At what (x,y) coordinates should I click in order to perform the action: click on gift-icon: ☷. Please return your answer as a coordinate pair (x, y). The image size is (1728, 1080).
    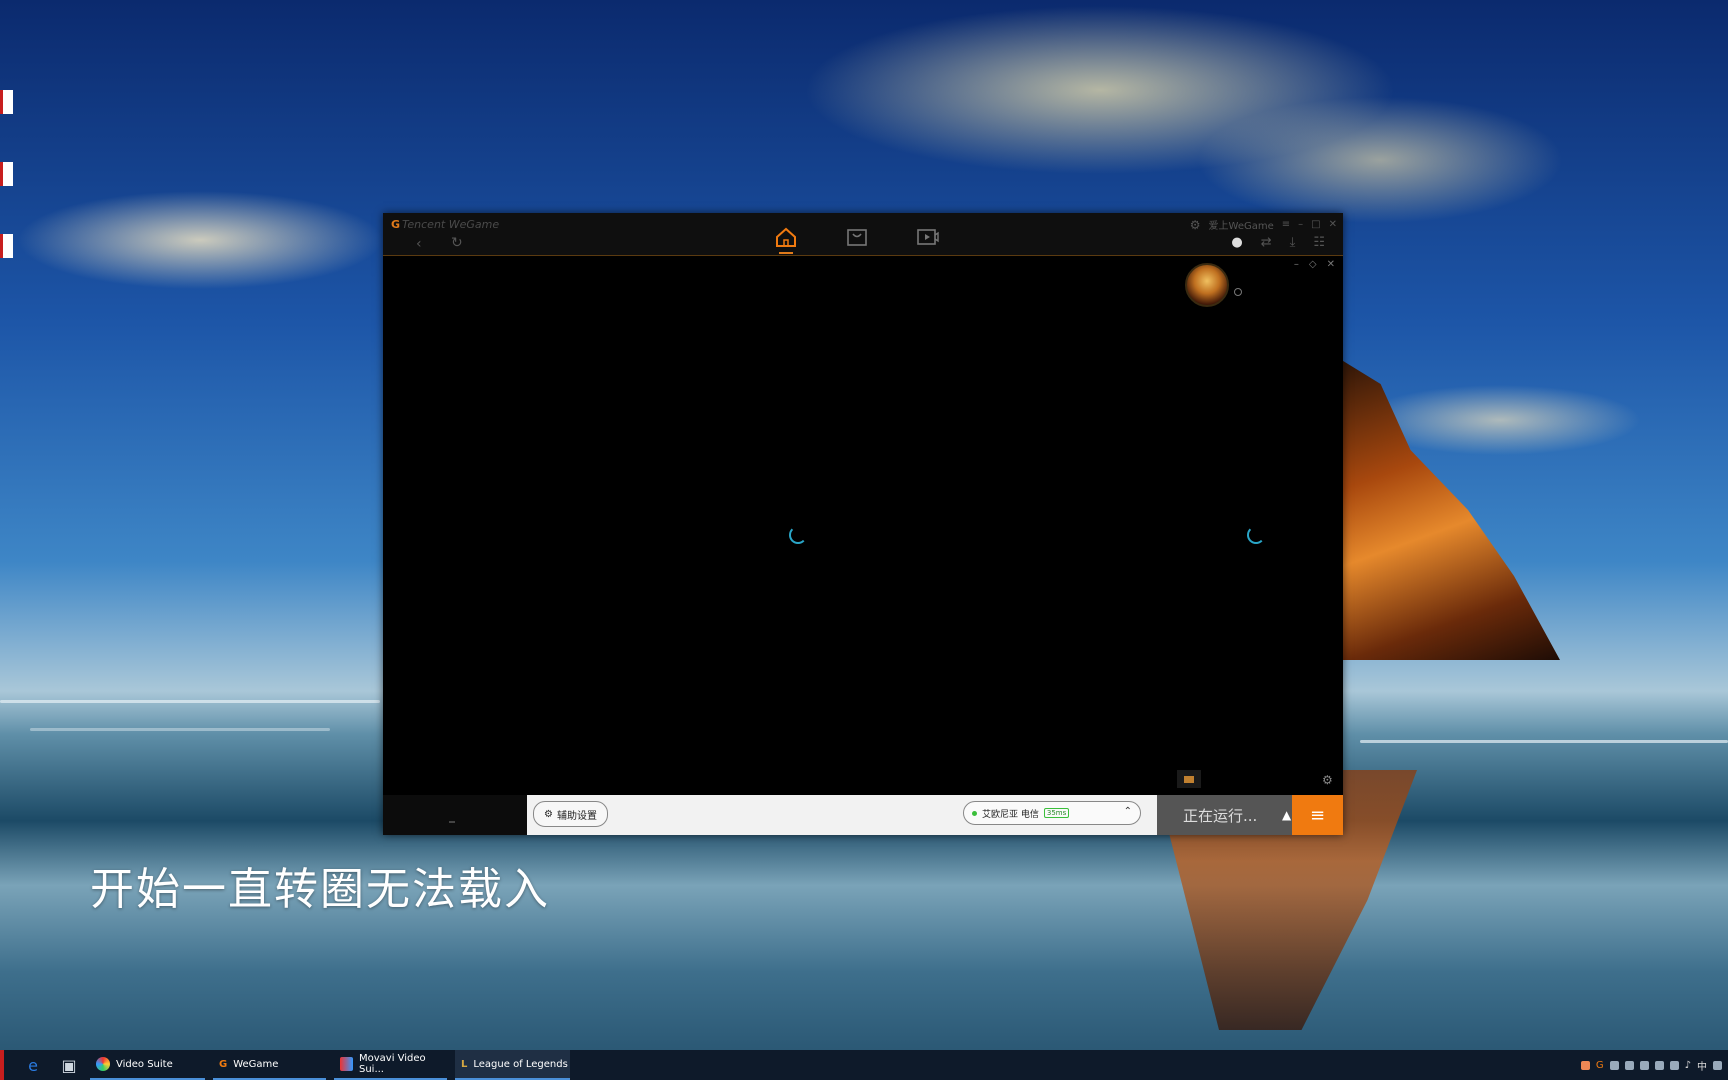
    Looking at the image, I should click on (1319, 242).